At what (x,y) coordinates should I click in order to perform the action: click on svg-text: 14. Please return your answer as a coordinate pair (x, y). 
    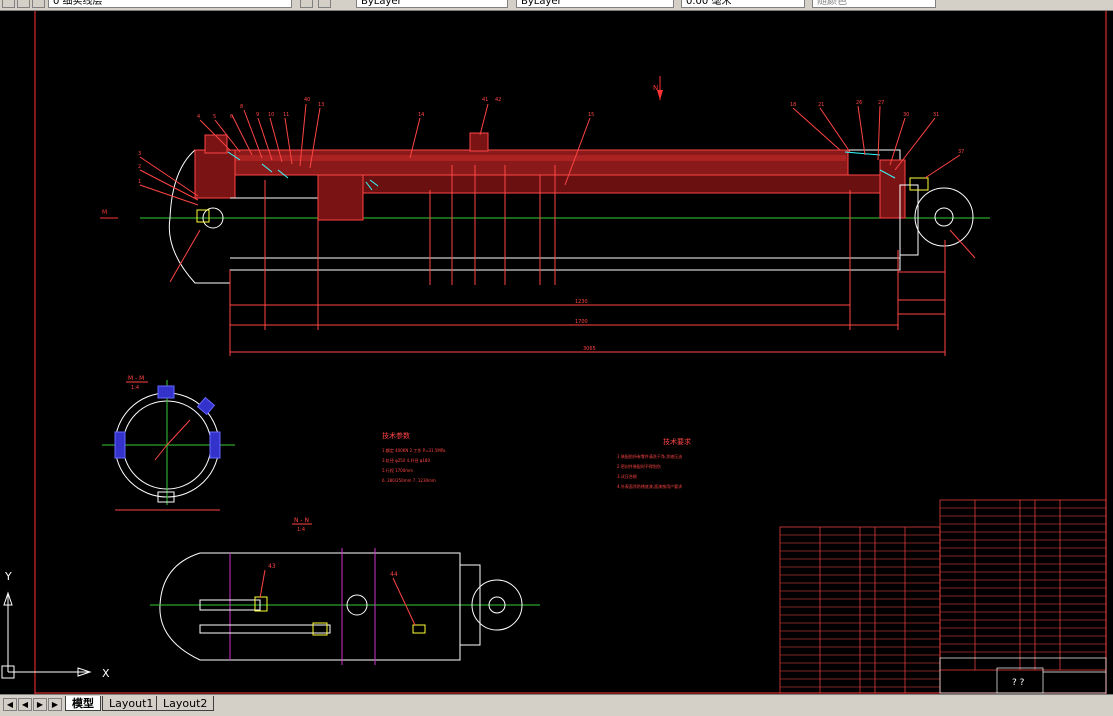
    Looking at the image, I should click on (421, 115).